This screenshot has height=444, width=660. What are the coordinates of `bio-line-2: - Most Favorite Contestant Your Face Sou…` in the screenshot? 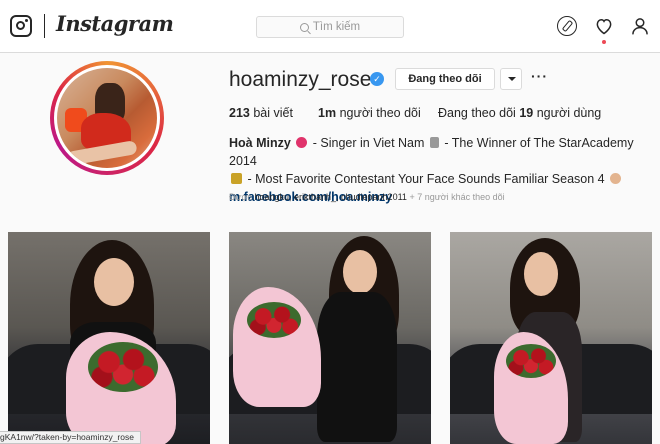 It's located at (439, 179).